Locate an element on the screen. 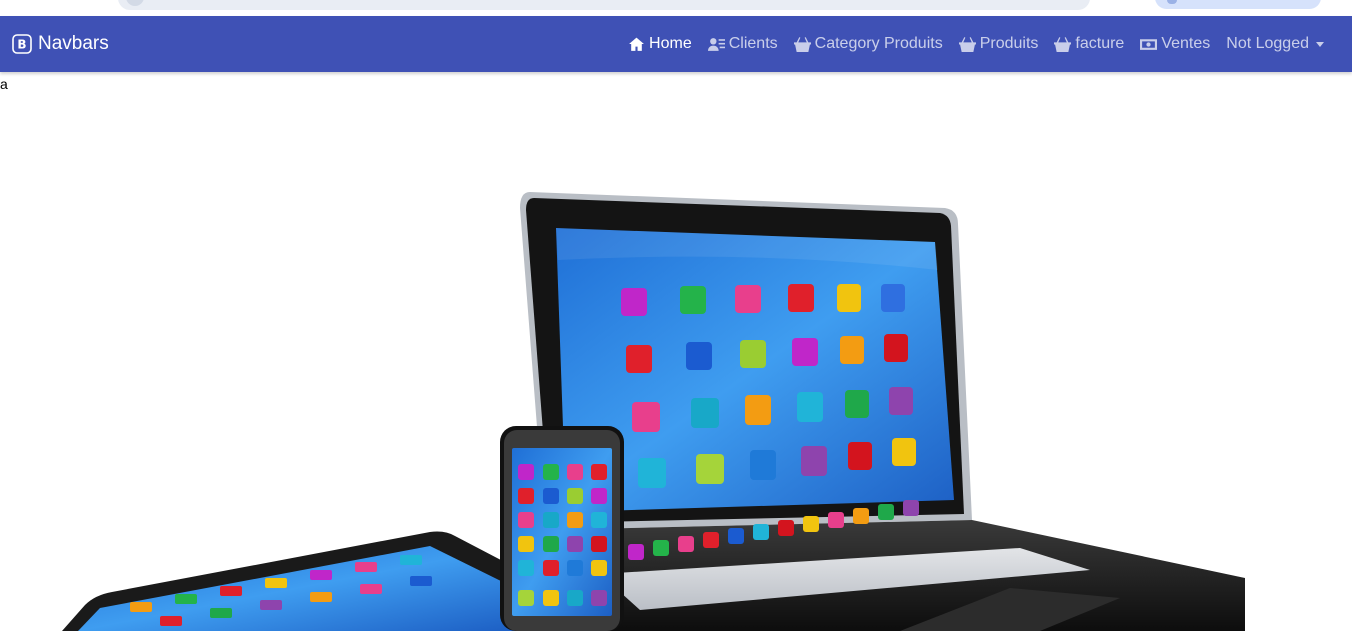 This screenshot has width=1352, height=631. page-text: a is located at coordinates (4, 84).